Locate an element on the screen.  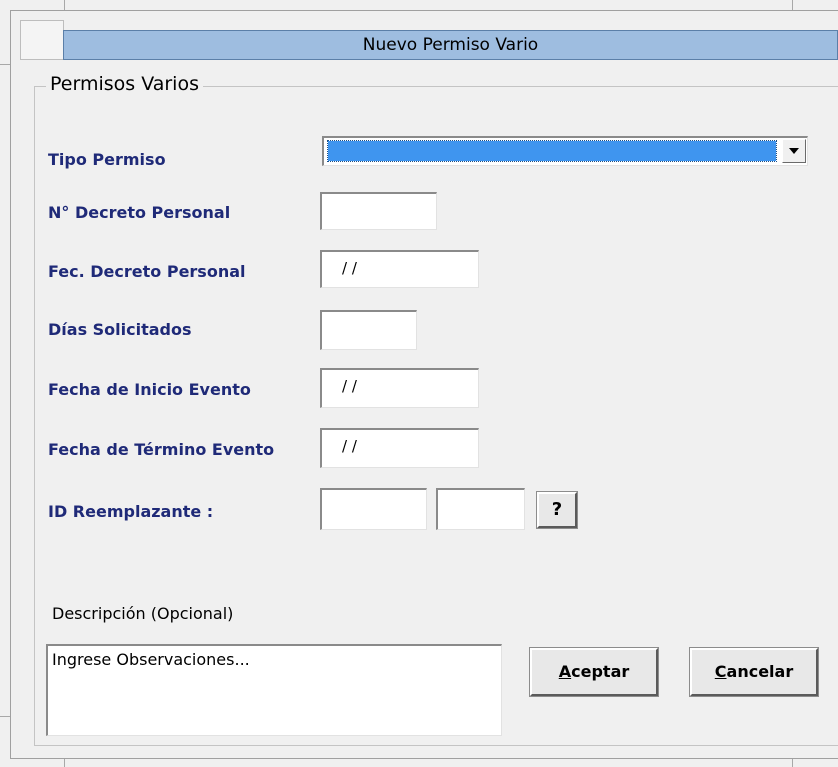
group-legend: Permisos Varios is located at coordinates (124, 84).